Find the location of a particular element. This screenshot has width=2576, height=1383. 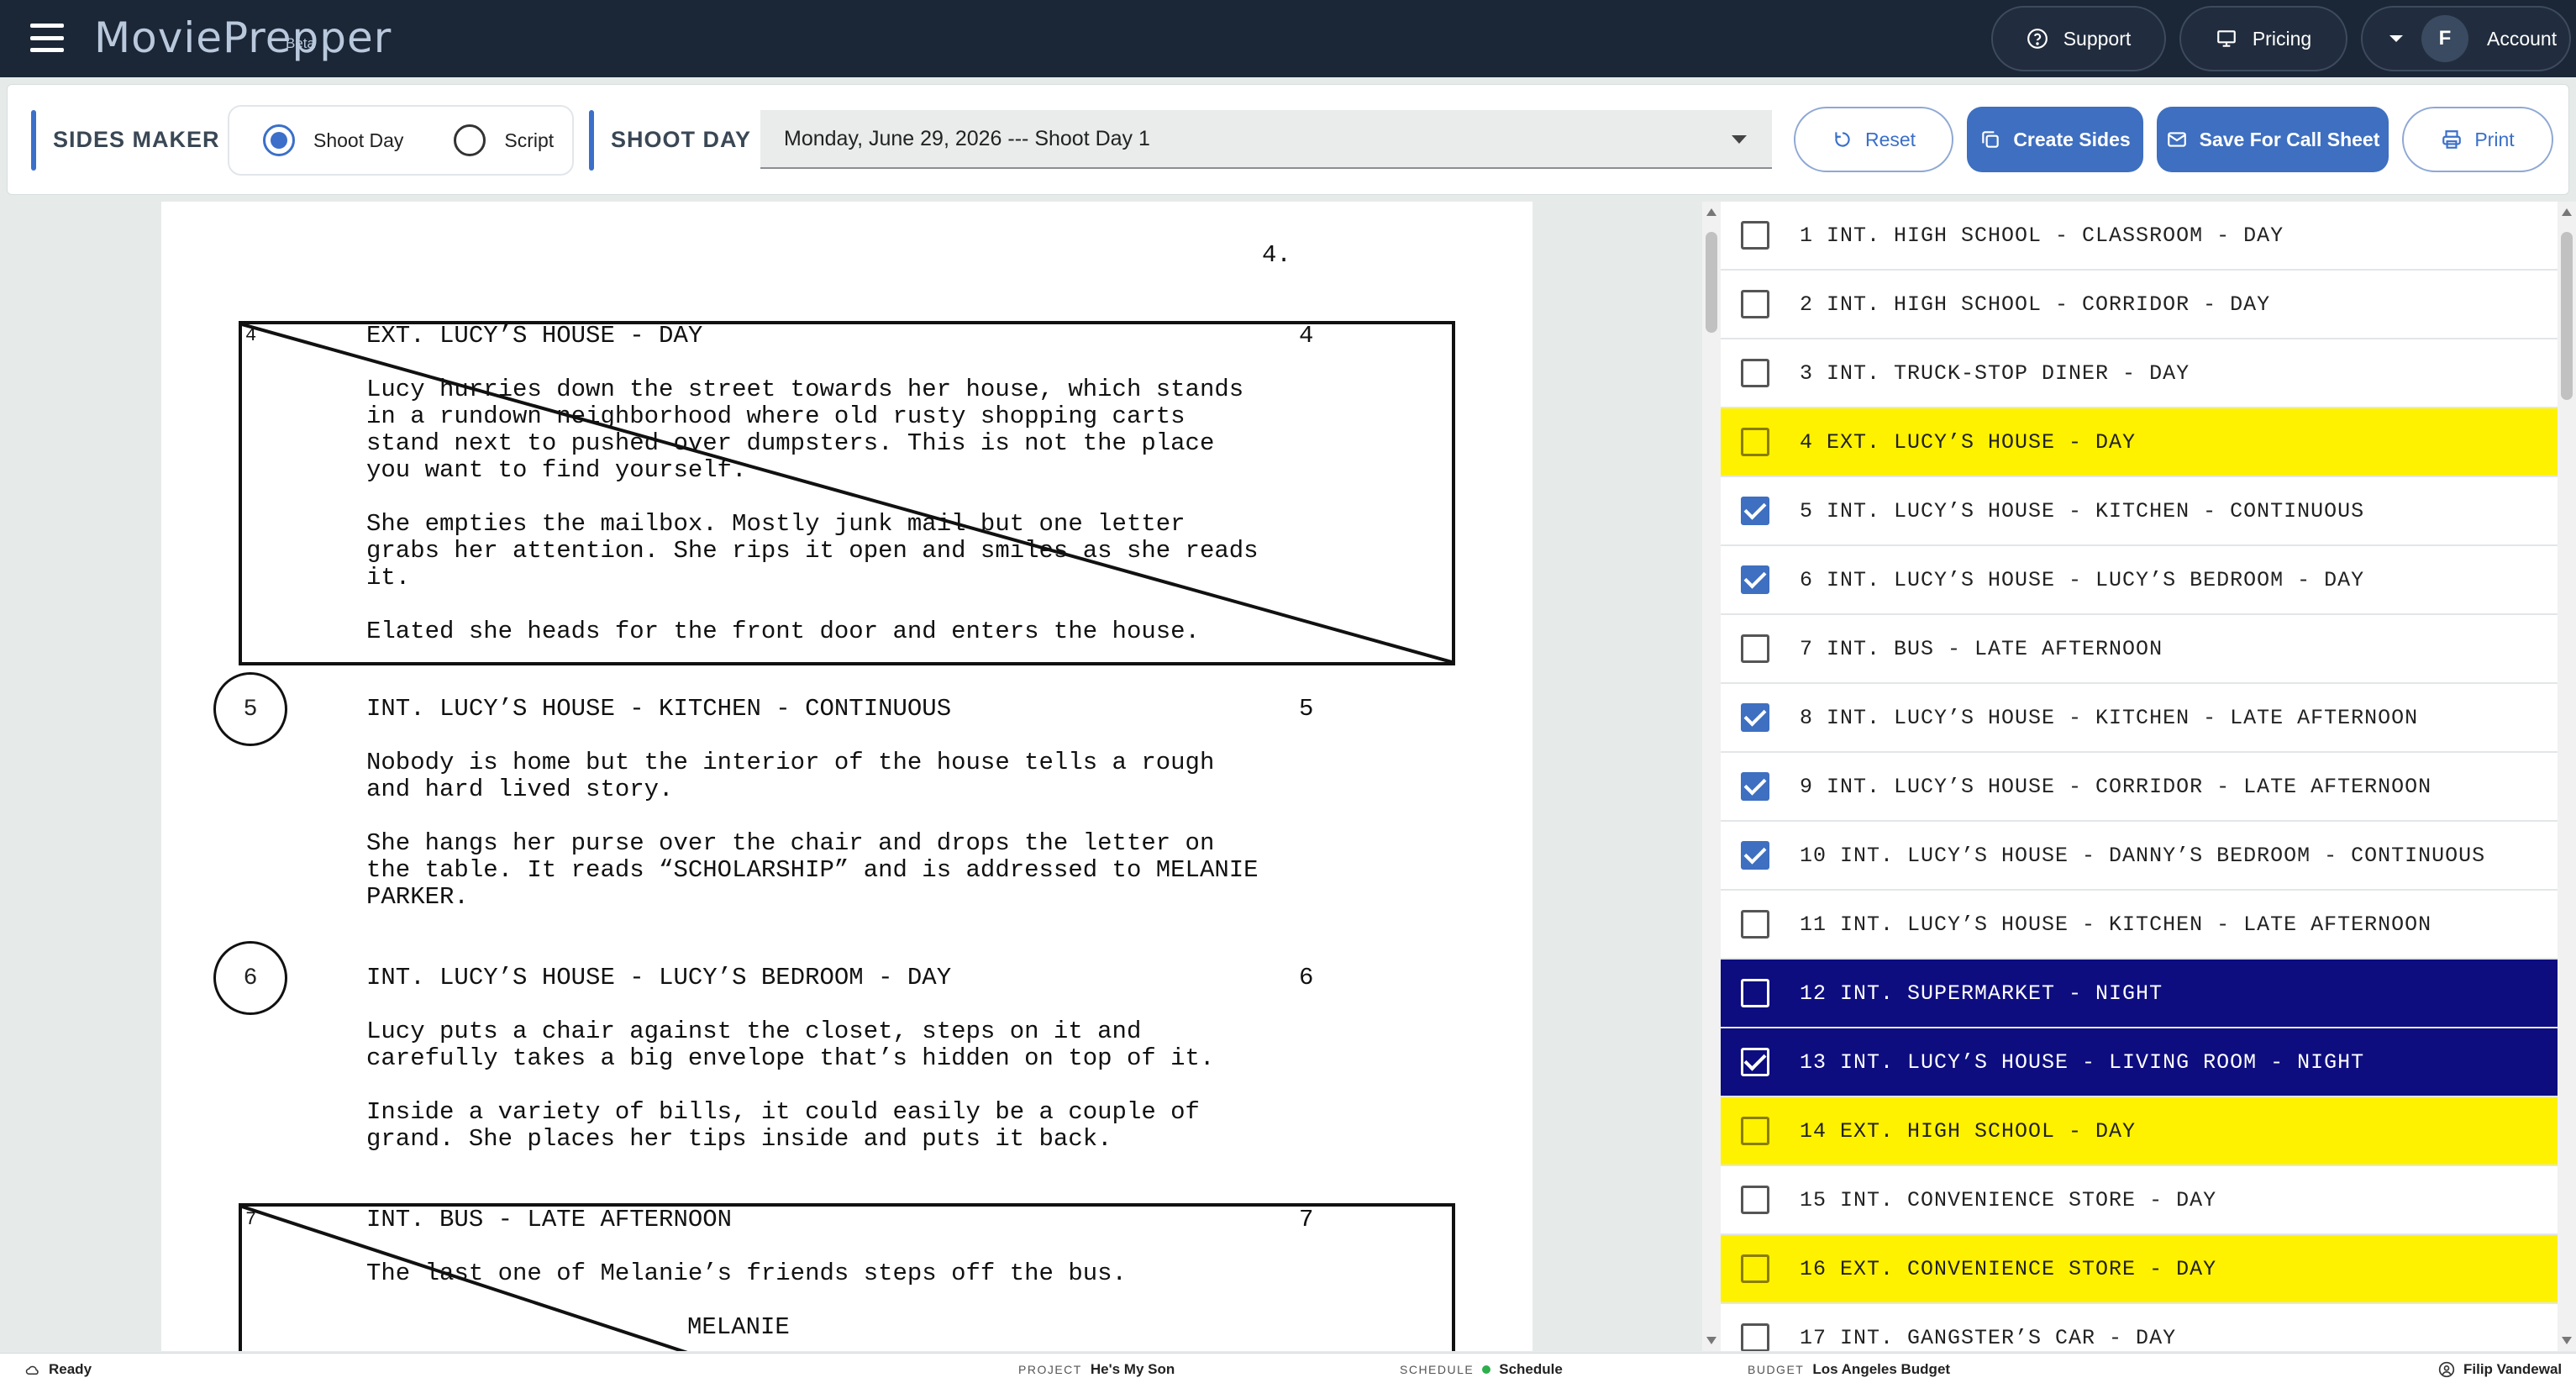

logo-text: MoviePrepper is located at coordinates (243, 37).